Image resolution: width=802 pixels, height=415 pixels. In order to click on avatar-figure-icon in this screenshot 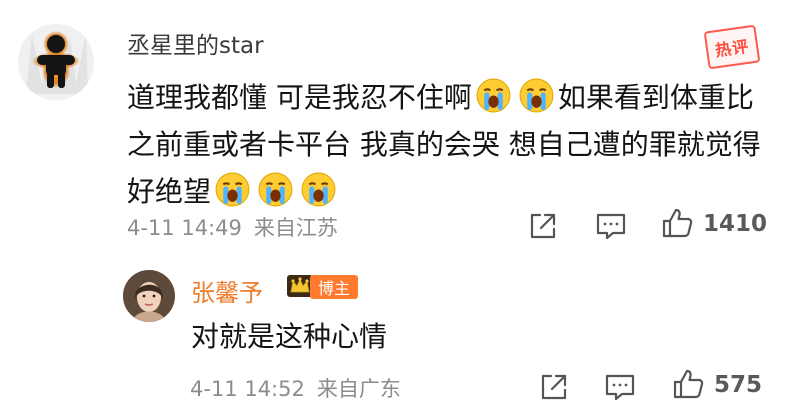, I will do `click(56, 62)`.